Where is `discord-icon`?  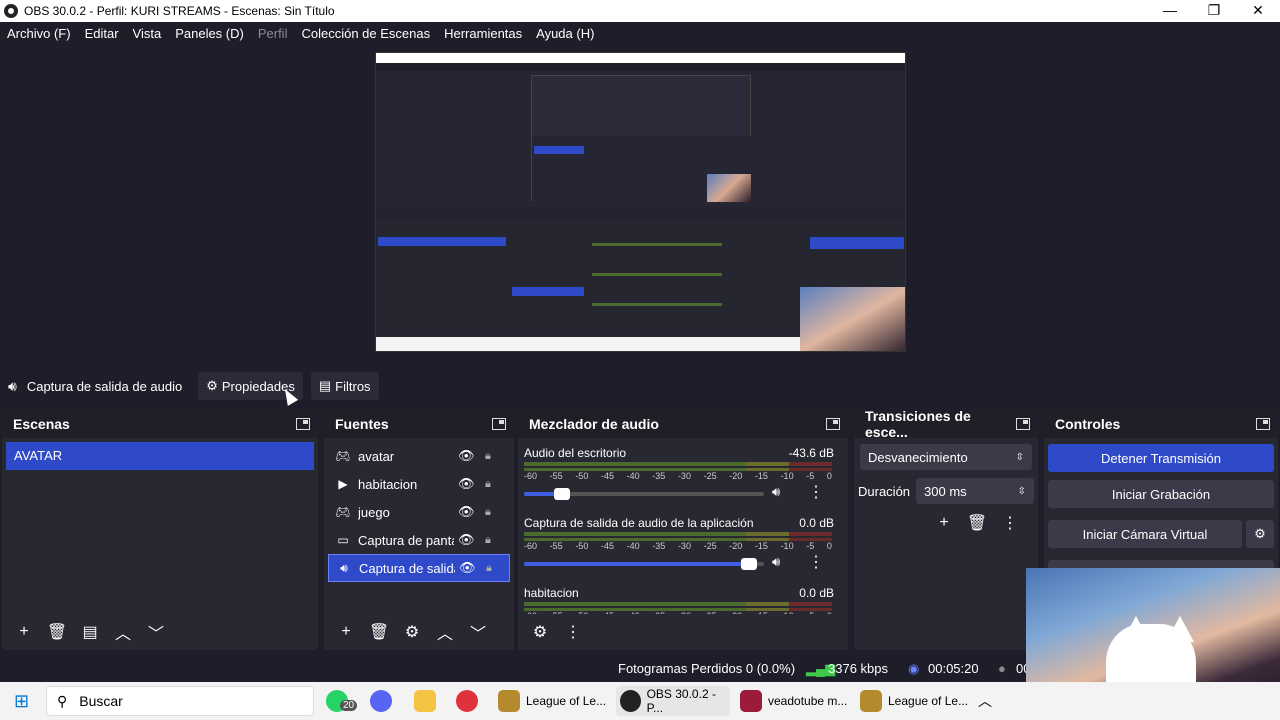
discord-icon is located at coordinates (384, 701).